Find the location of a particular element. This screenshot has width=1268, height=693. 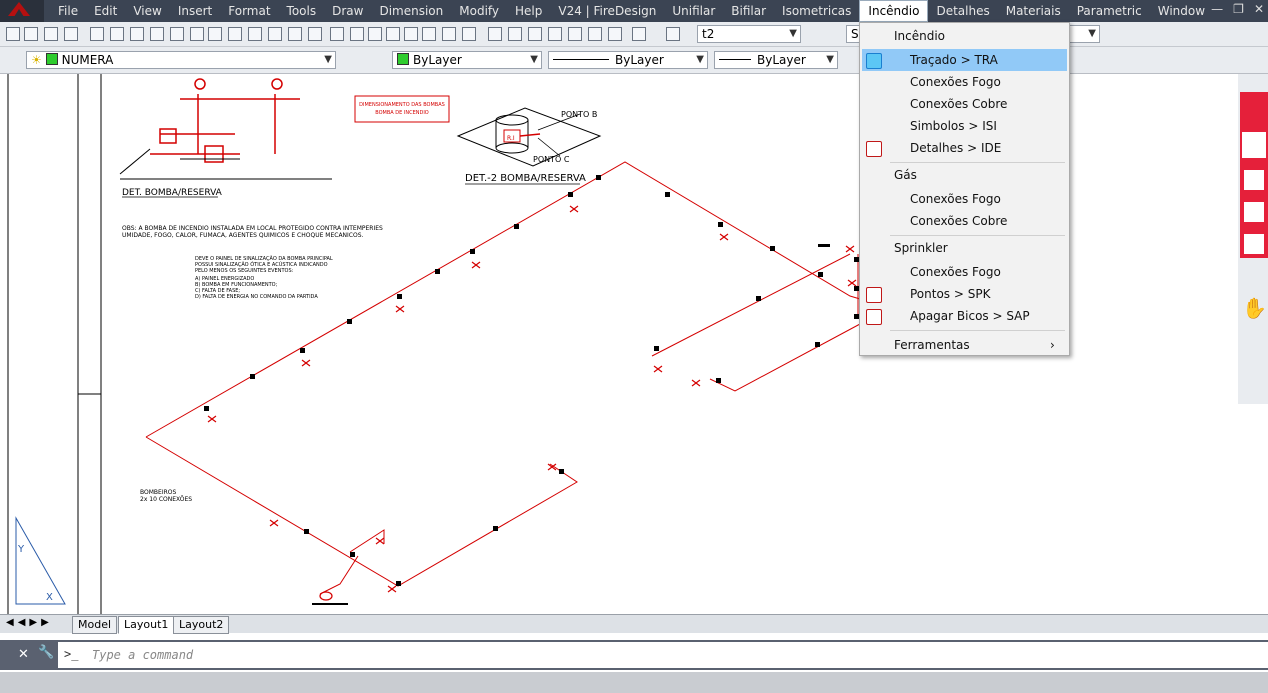

pan-icon: ✋ is located at coordinates (1254, 326).